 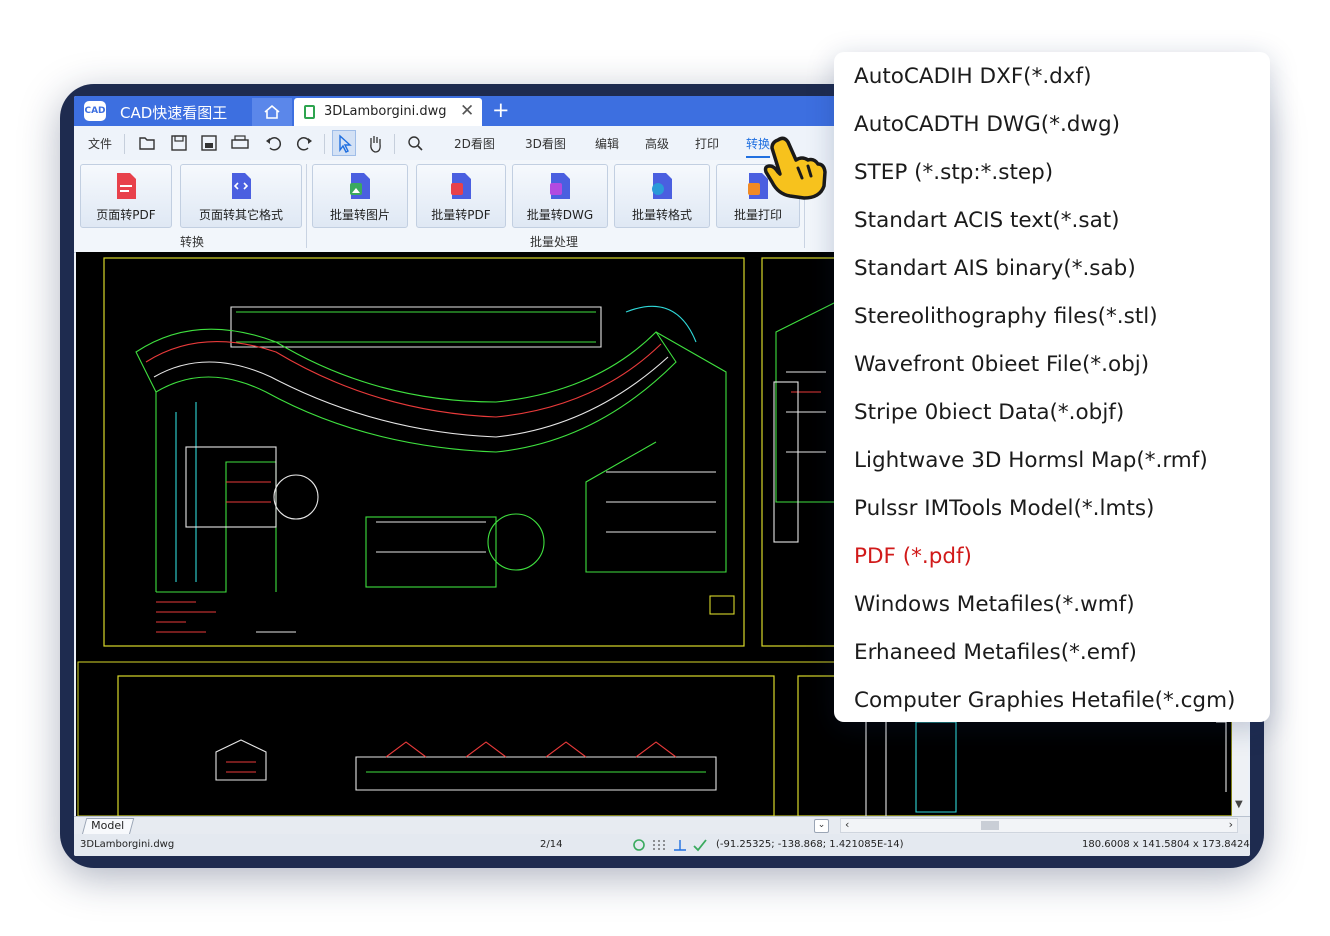 I want to click on scroll-thumb, so click(x=990, y=825).